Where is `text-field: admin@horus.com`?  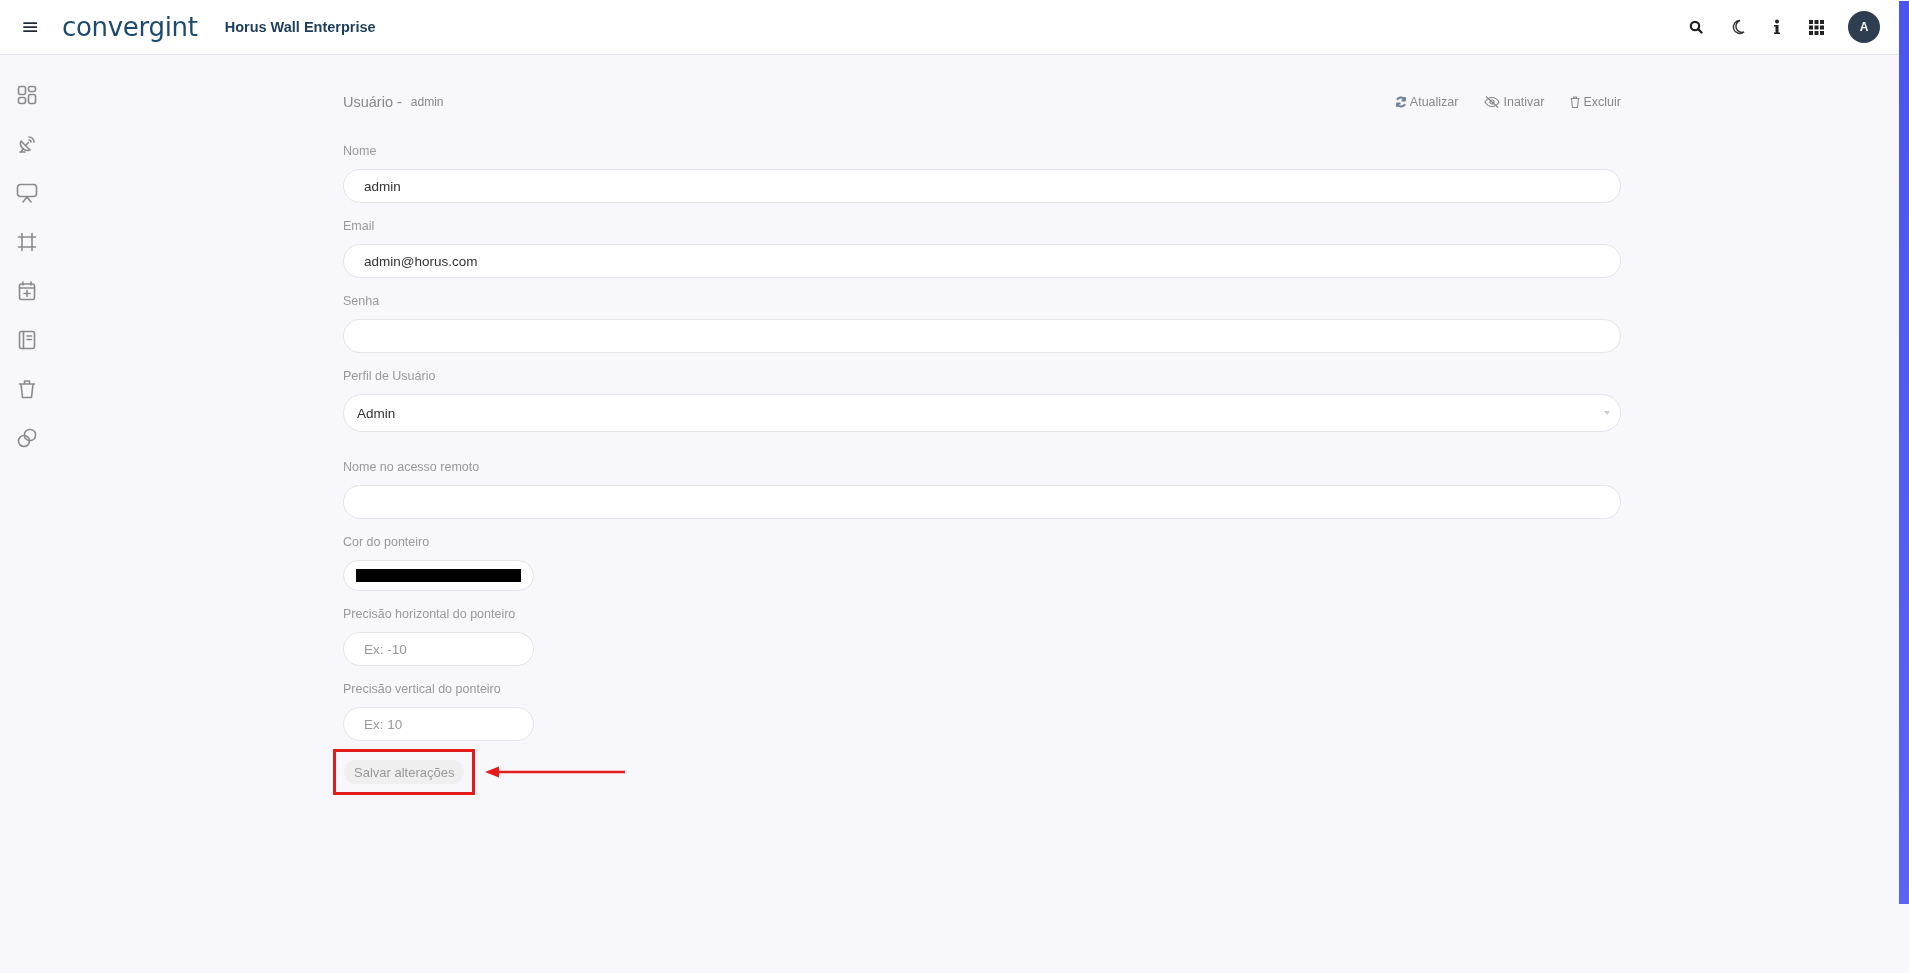 text-field: admin@horus.com is located at coordinates (982, 261).